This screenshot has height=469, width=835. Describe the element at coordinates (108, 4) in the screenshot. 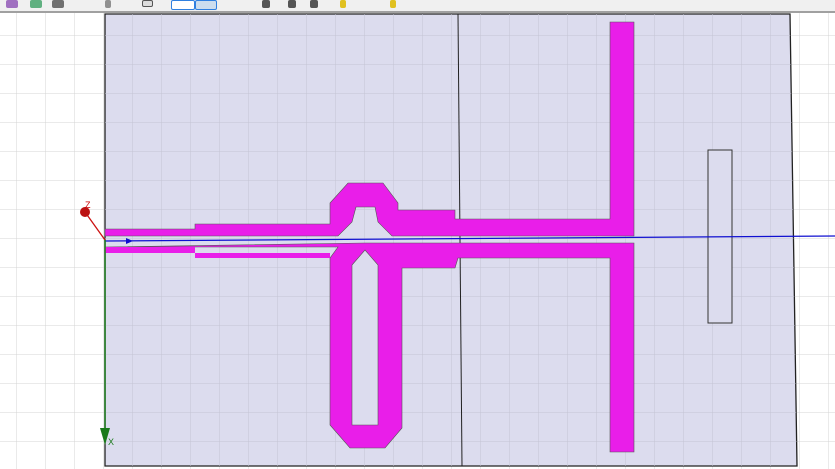

I see `zoom-icon` at that location.